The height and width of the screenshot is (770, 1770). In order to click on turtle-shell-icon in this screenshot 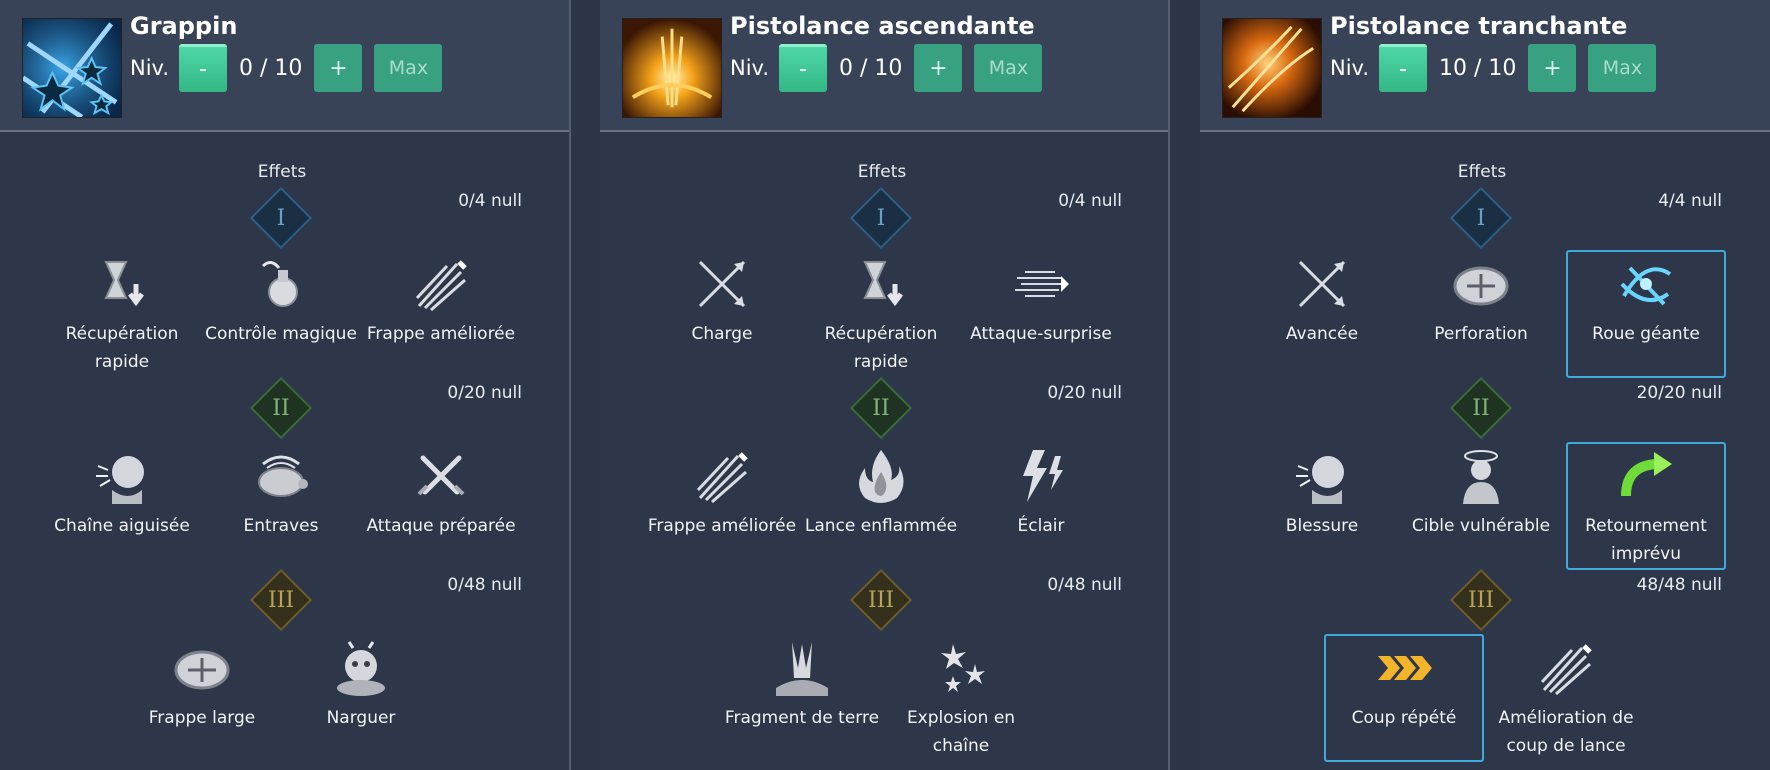, I will do `click(283, 476)`.